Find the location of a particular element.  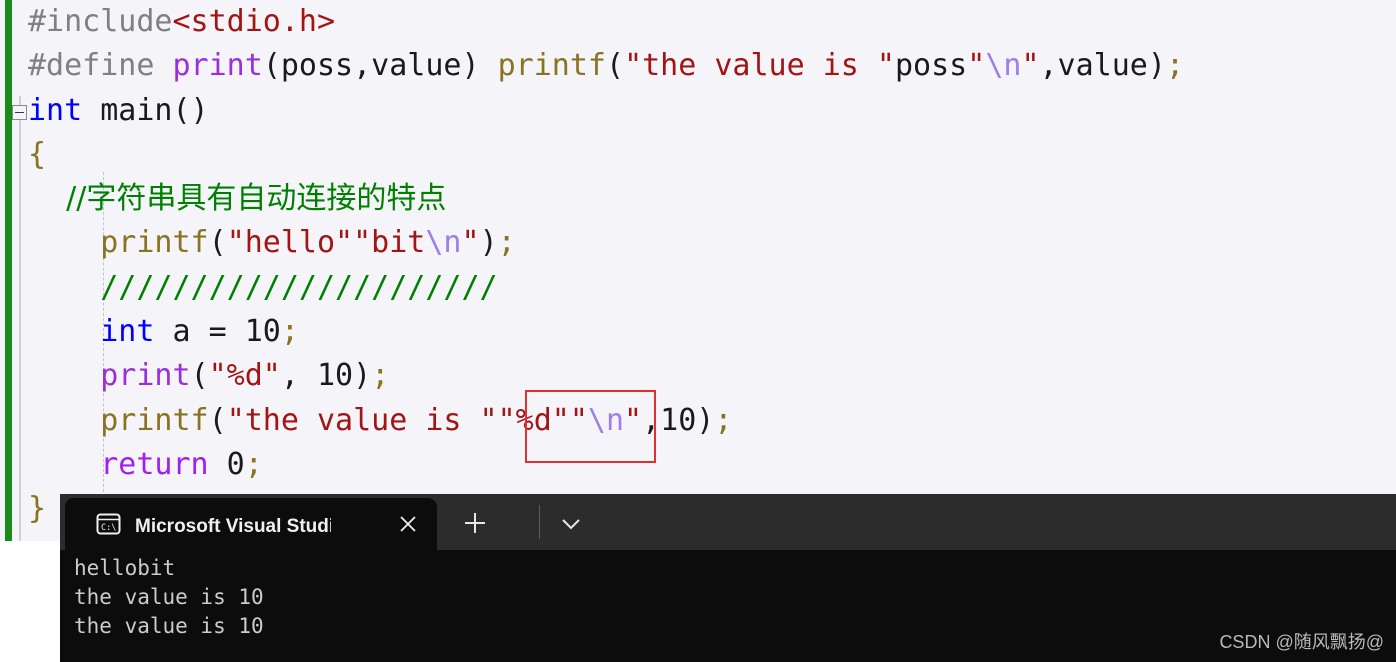

line-int-a: int a = 10; is located at coordinates (698, 332).